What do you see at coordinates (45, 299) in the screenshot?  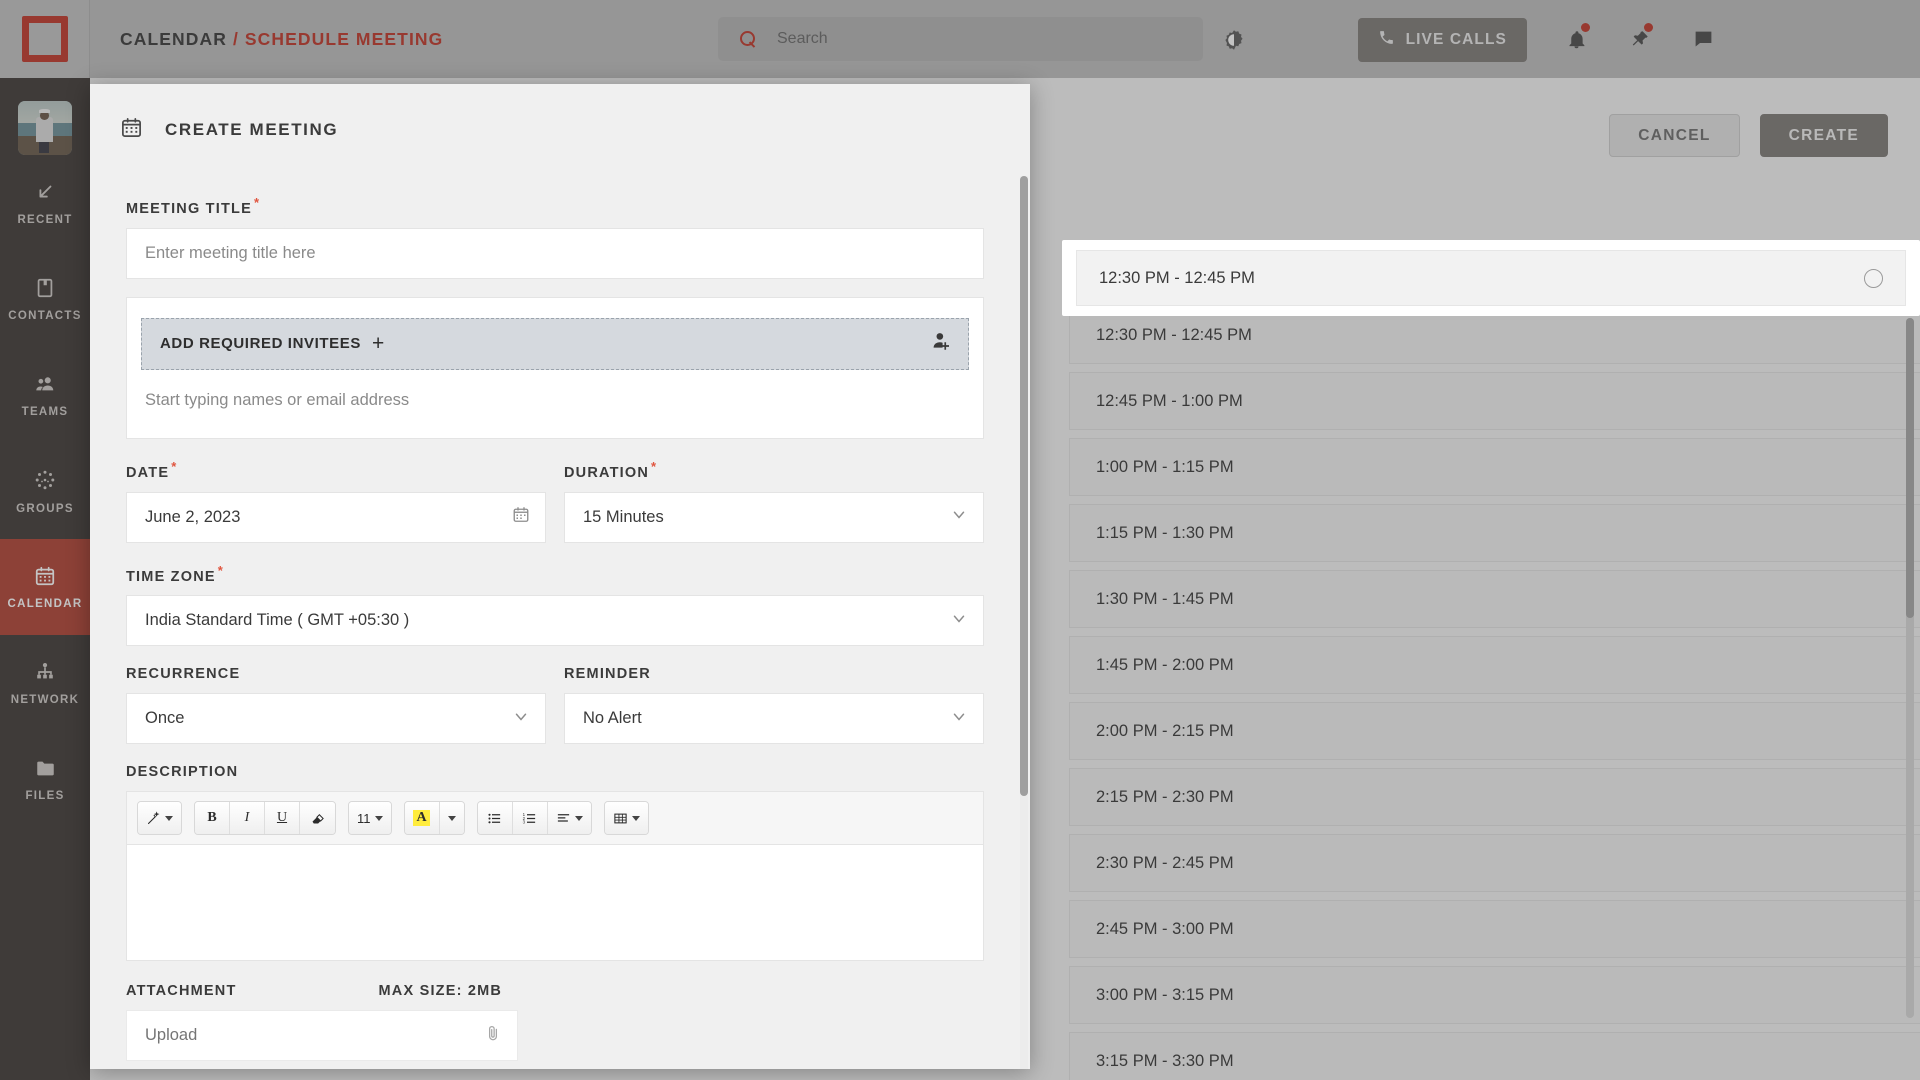 I see `sidebar-item-contacts: CONTACTS` at bounding box center [45, 299].